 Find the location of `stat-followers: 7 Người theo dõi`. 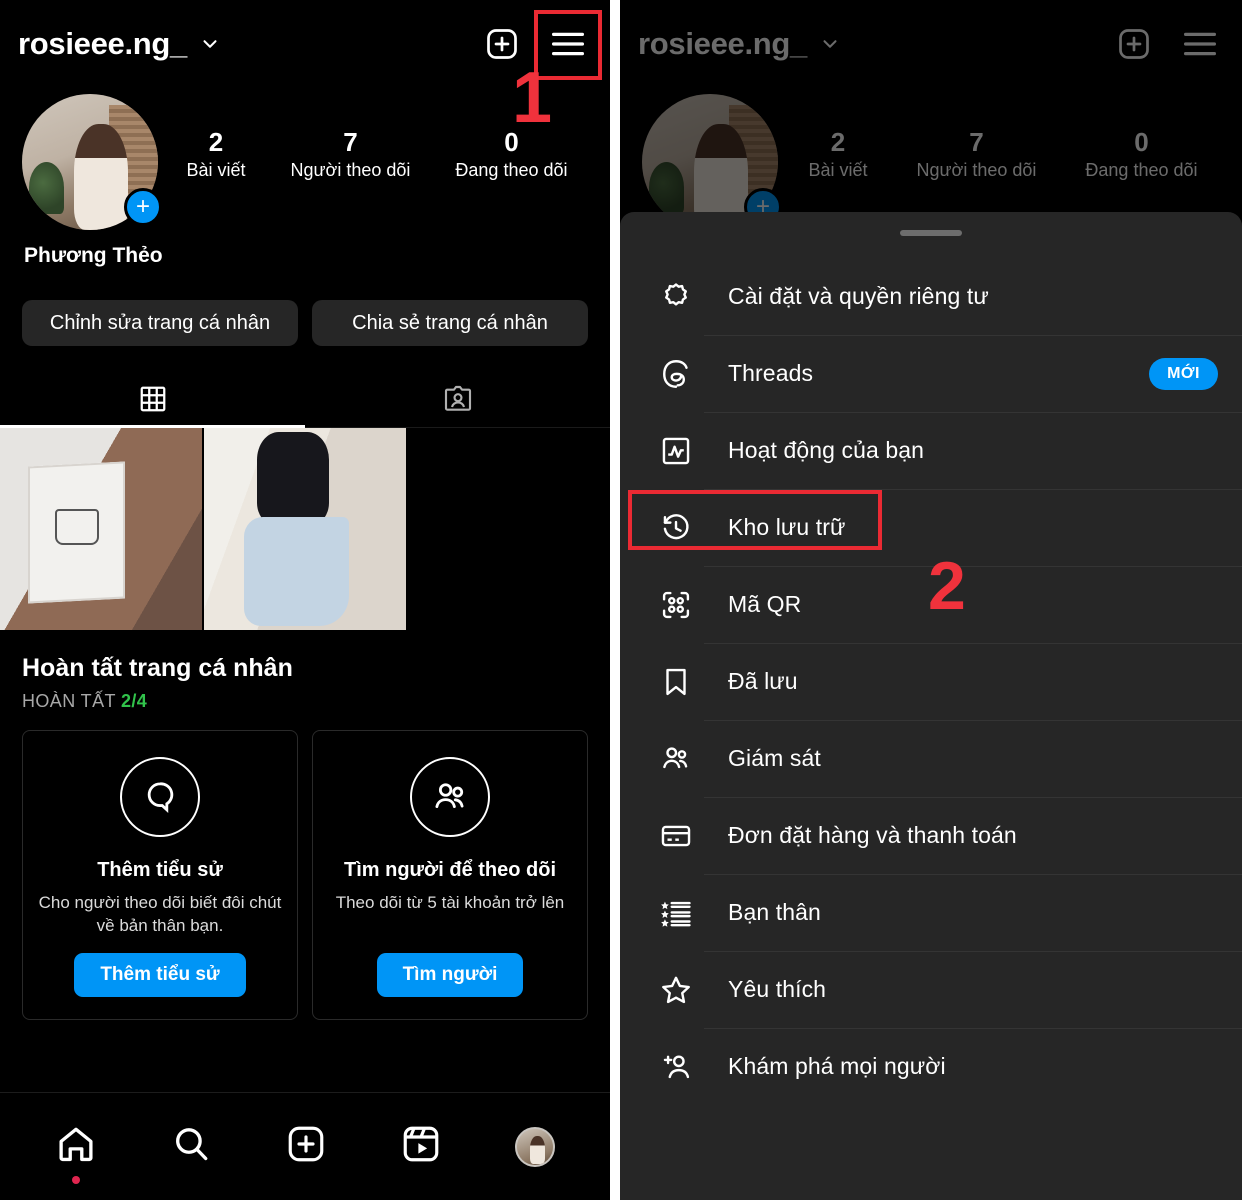

stat-followers: 7 Người theo dõi is located at coordinates (351, 154).